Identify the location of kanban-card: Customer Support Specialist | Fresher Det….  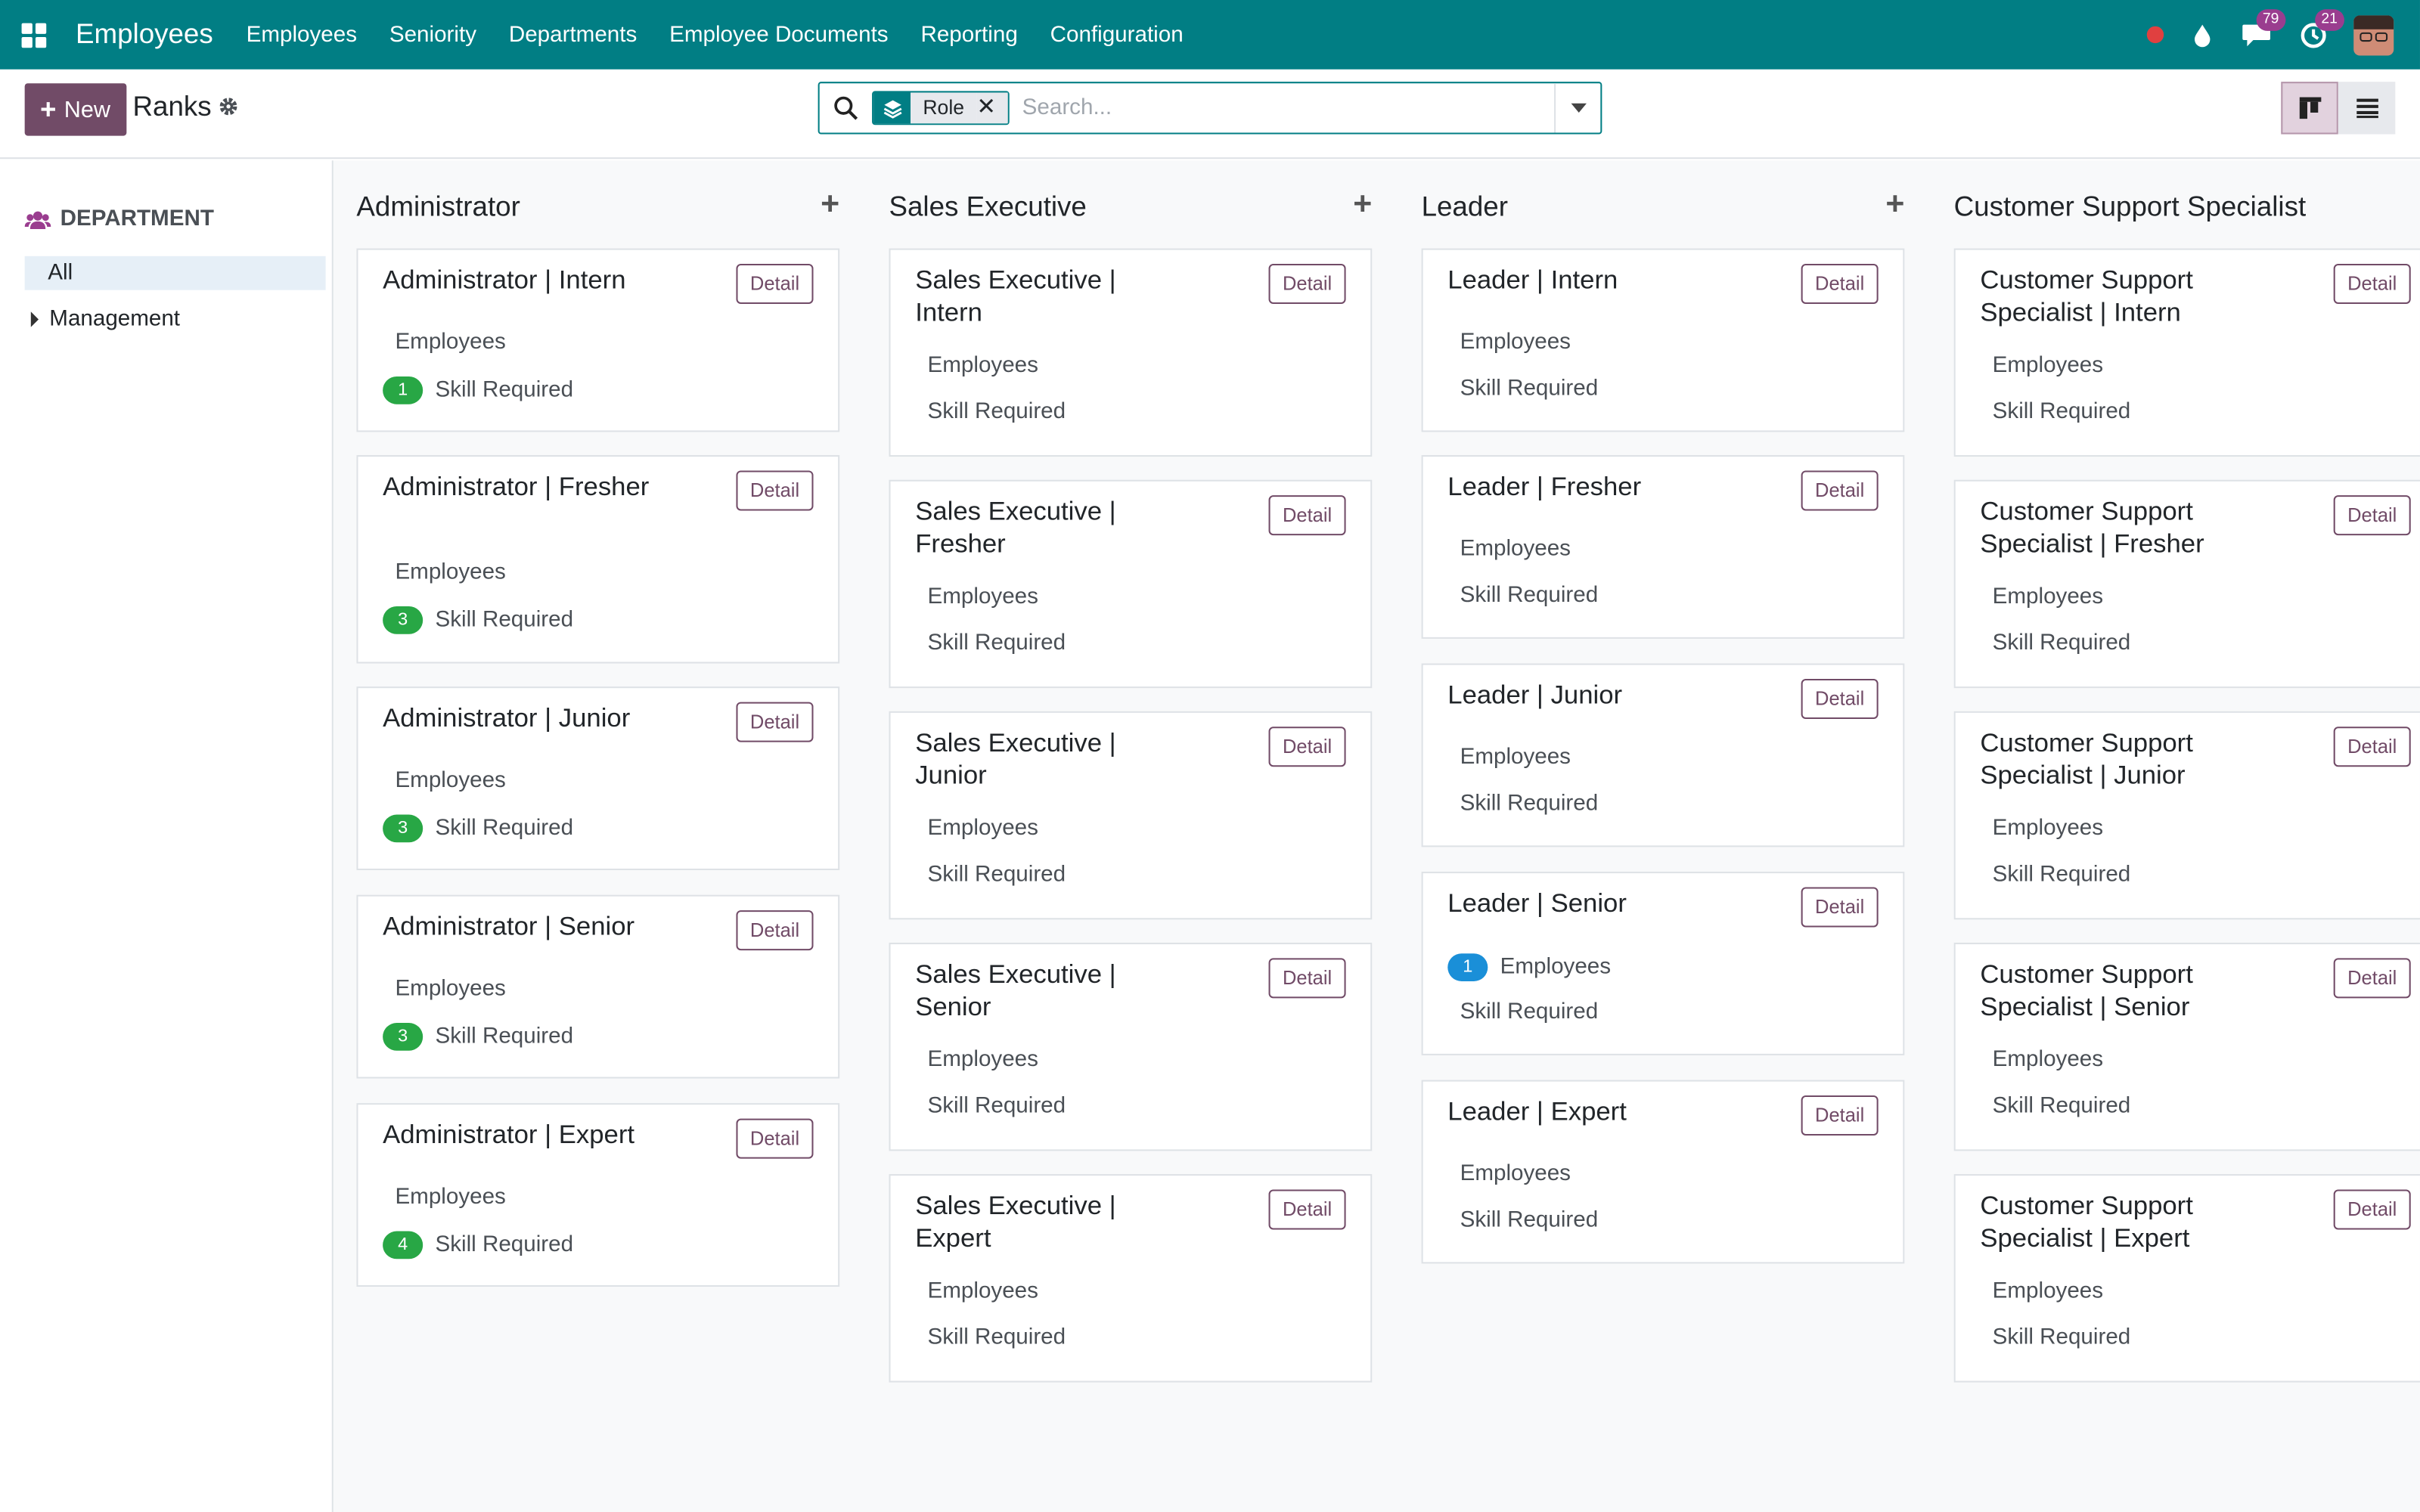
(2186, 584).